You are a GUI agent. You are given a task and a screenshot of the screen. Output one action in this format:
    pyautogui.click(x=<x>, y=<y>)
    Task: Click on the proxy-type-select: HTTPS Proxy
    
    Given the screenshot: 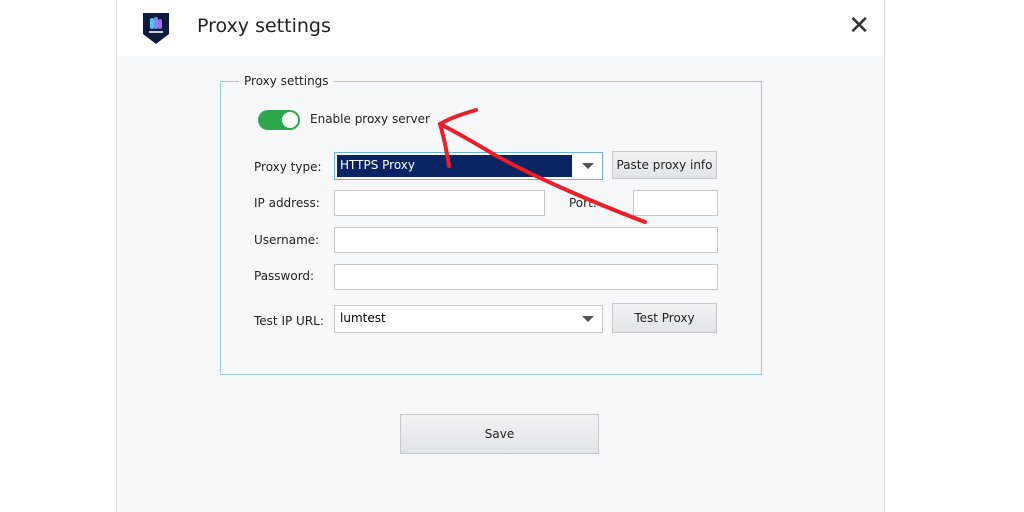 What is the action you would take?
    pyautogui.click(x=468, y=166)
    